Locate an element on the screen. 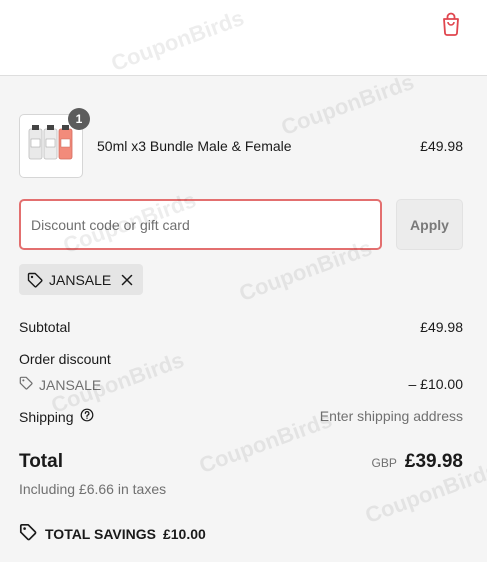  order-discount-label: Order discount is located at coordinates (65, 359).